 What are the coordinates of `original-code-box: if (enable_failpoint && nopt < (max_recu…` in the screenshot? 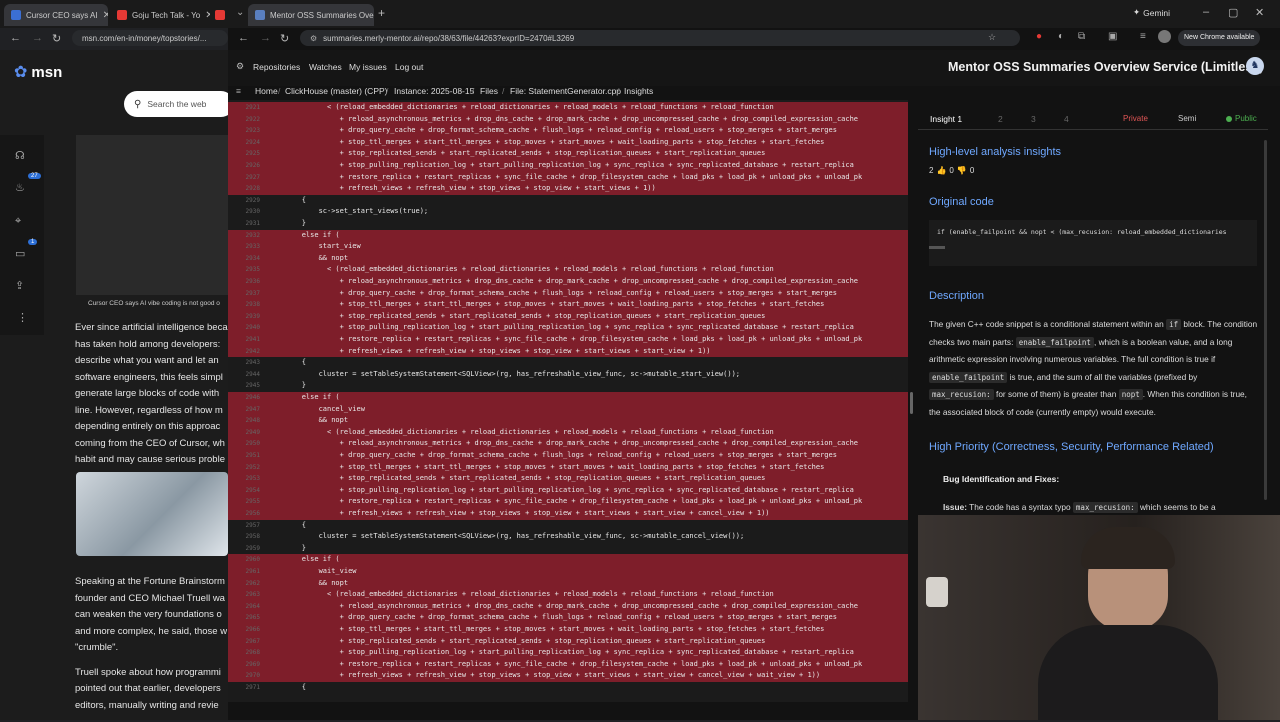 It's located at (1093, 243).